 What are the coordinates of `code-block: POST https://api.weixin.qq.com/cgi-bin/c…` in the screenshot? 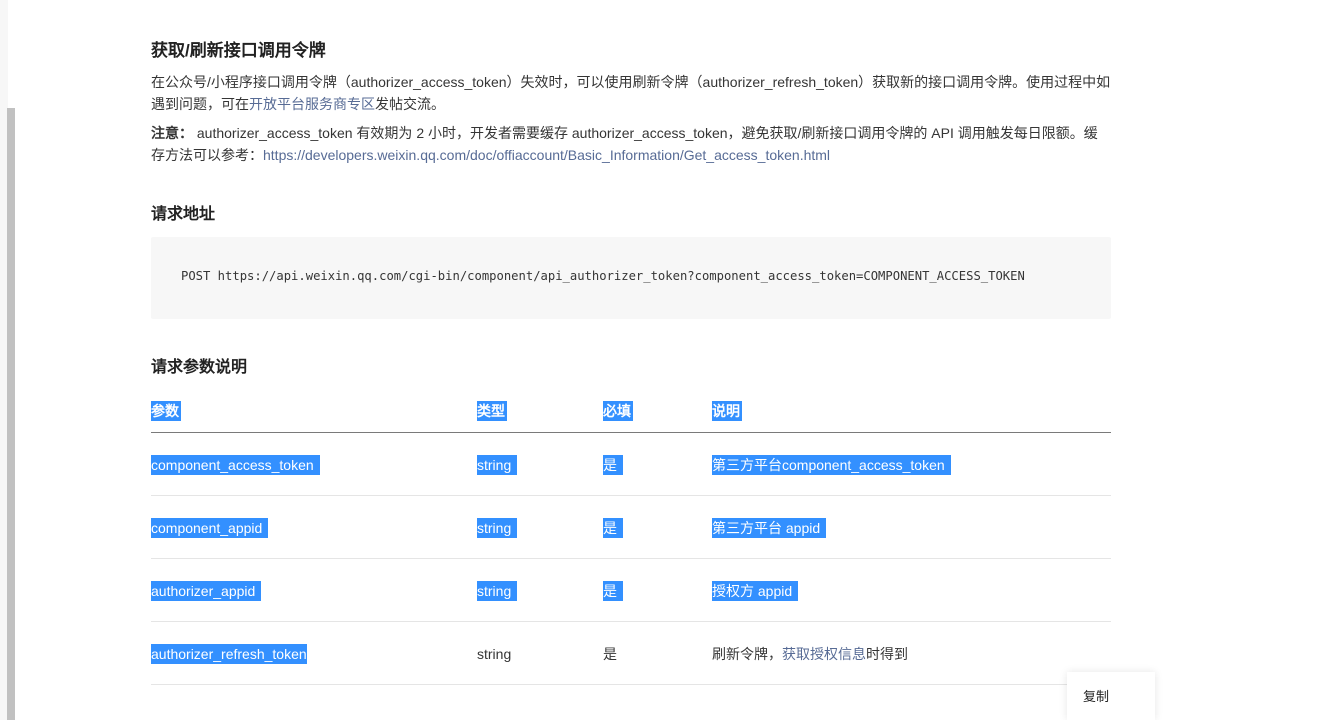 It's located at (631, 278).